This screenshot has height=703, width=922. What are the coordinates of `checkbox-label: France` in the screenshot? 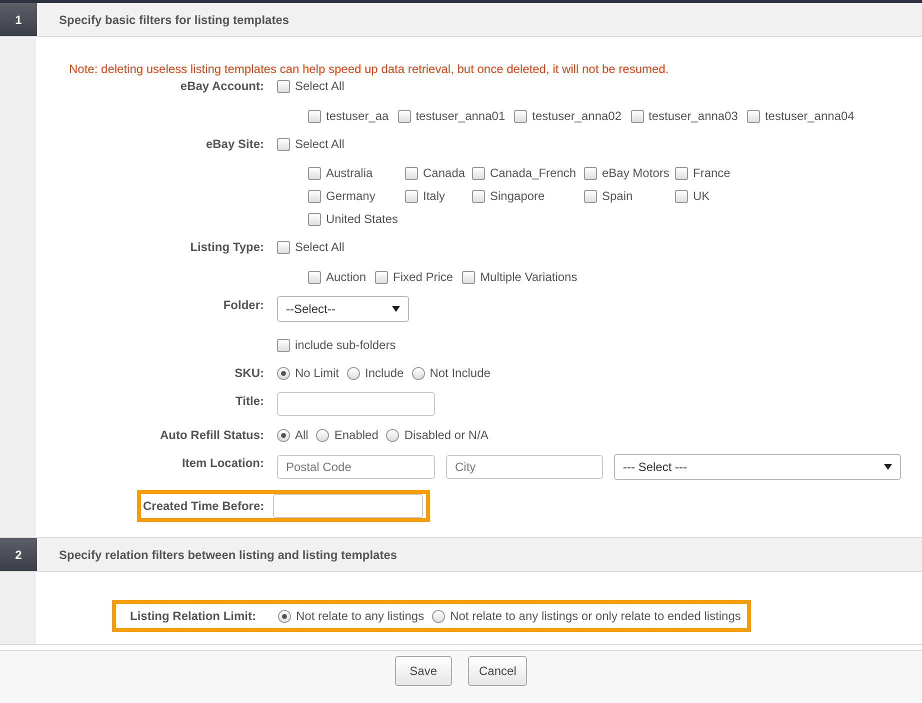 It's located at (711, 173).